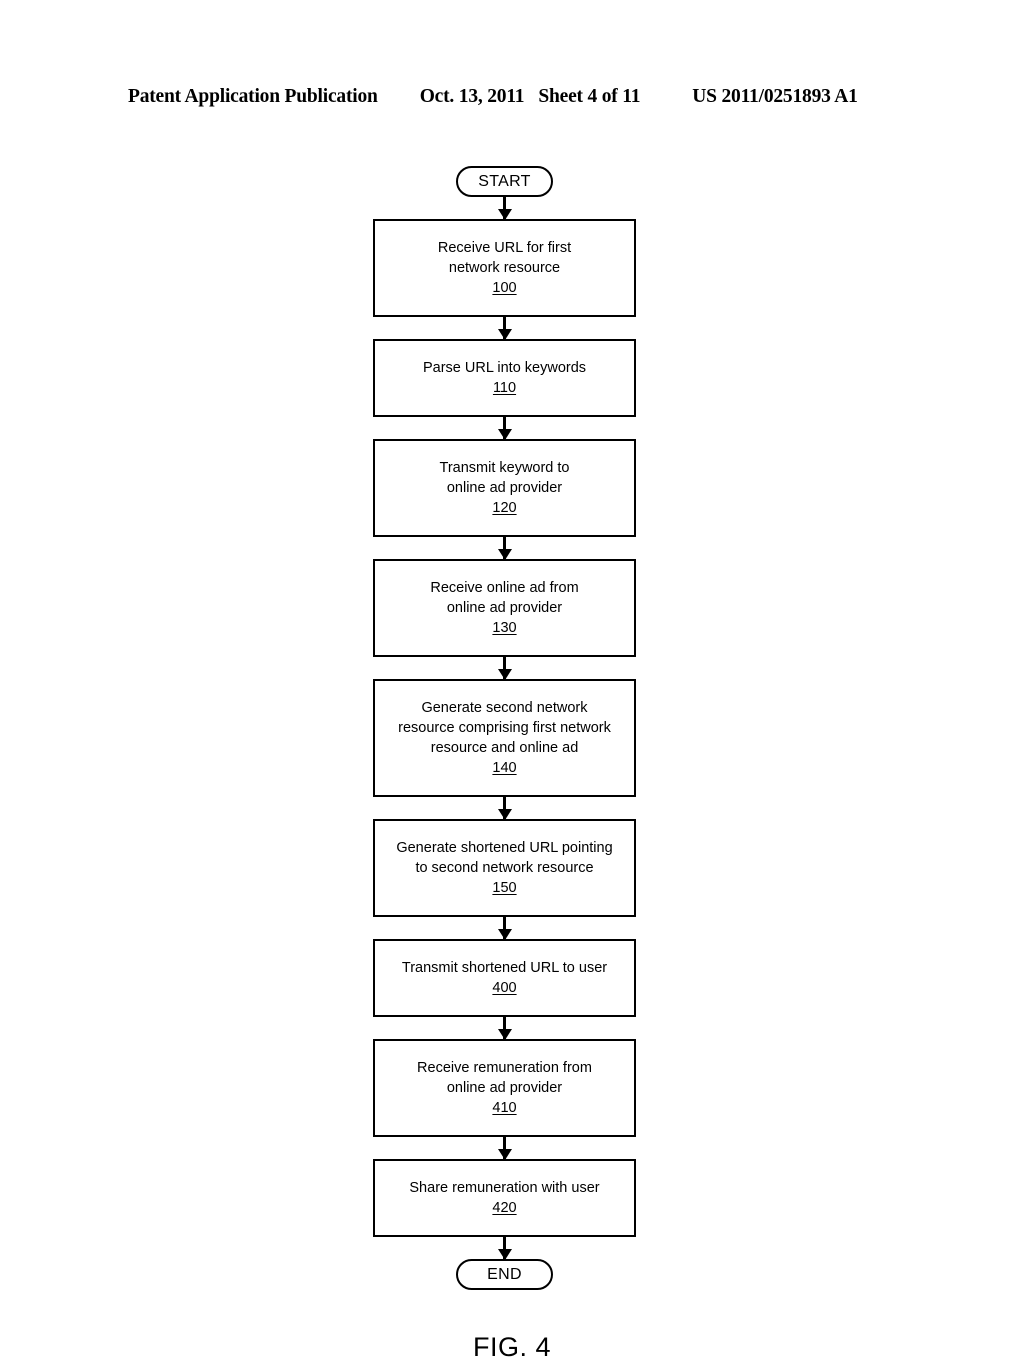  What do you see at coordinates (504, 378) in the screenshot?
I see `flow-node-110: Parse URL into keywords 110` at bounding box center [504, 378].